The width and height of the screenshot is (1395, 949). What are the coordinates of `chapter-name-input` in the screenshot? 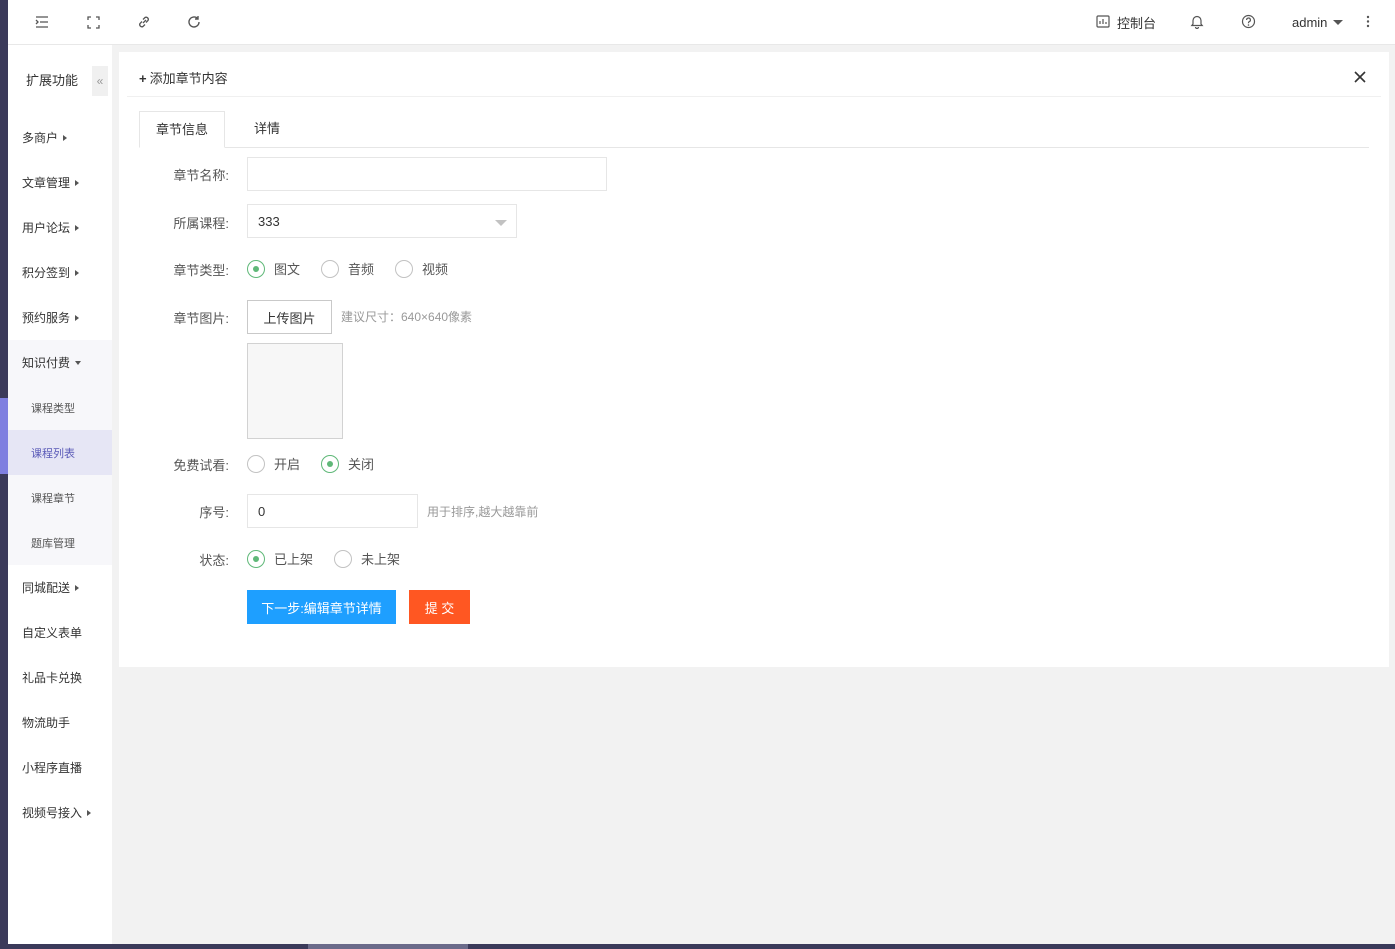 It's located at (427, 174).